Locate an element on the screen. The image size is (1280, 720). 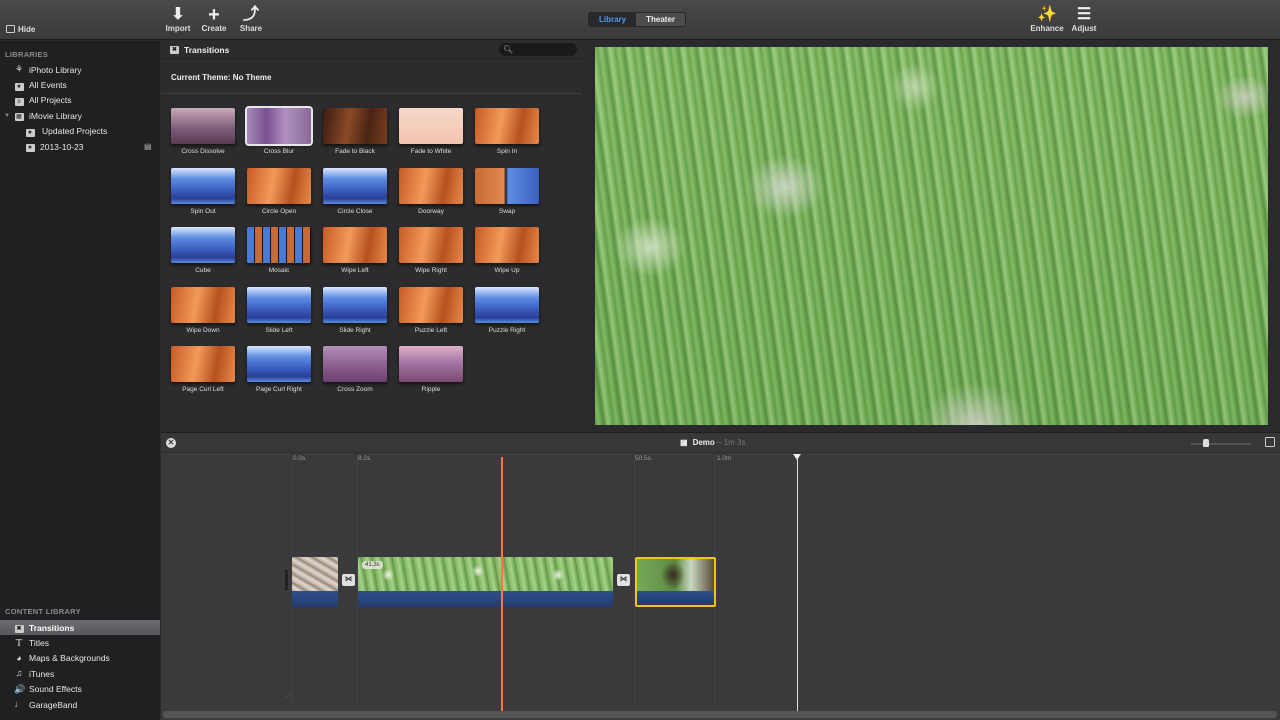
project-title: ▦ Demo – 1m 3s is located at coordinates (713, 442).